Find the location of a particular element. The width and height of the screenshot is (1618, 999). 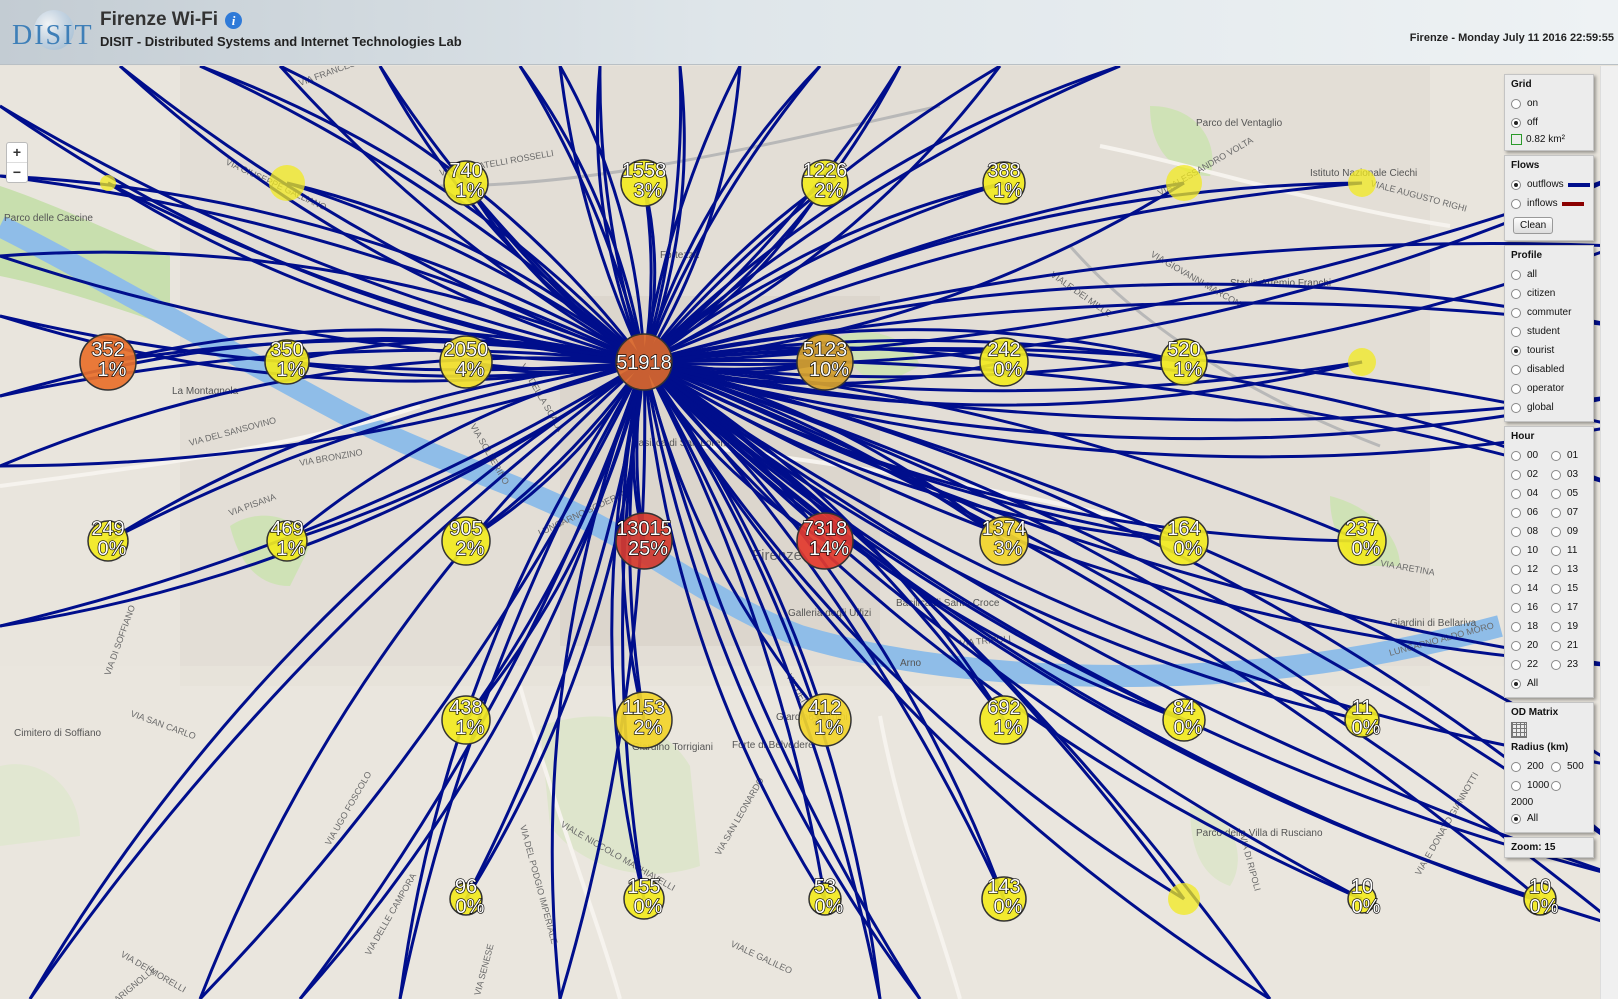

cell-marker: 3881% is located at coordinates (1004, 182).